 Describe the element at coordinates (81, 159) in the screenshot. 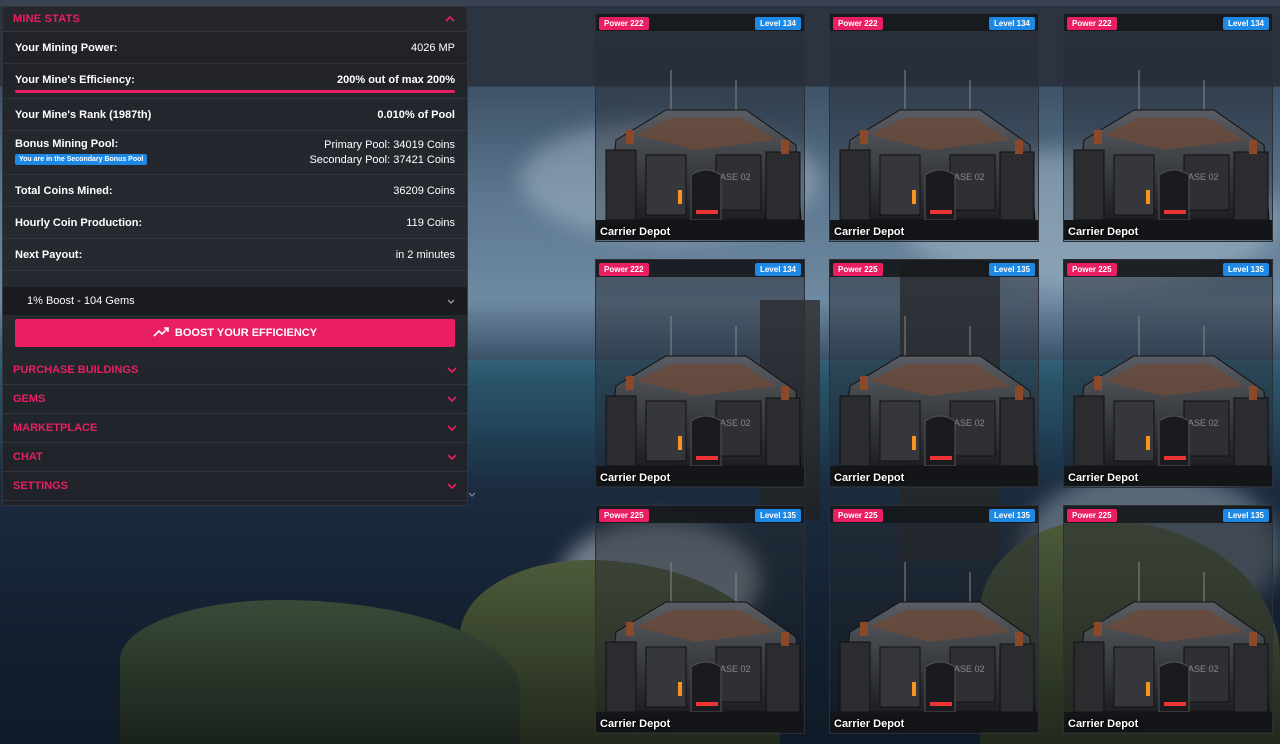

I see `secondary-pool-badge: You are in the Secondary Bonus Pool` at that location.